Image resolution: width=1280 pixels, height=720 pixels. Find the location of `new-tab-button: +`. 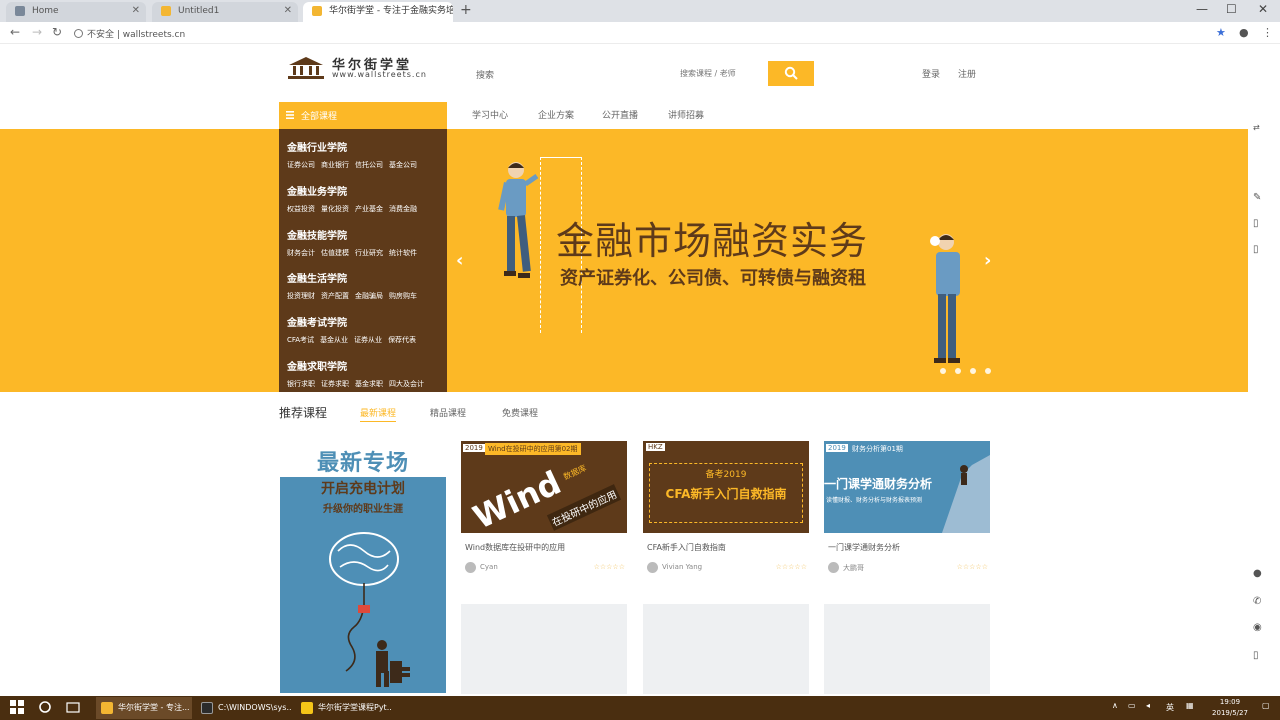

new-tab-button: + is located at coordinates (466, 10).